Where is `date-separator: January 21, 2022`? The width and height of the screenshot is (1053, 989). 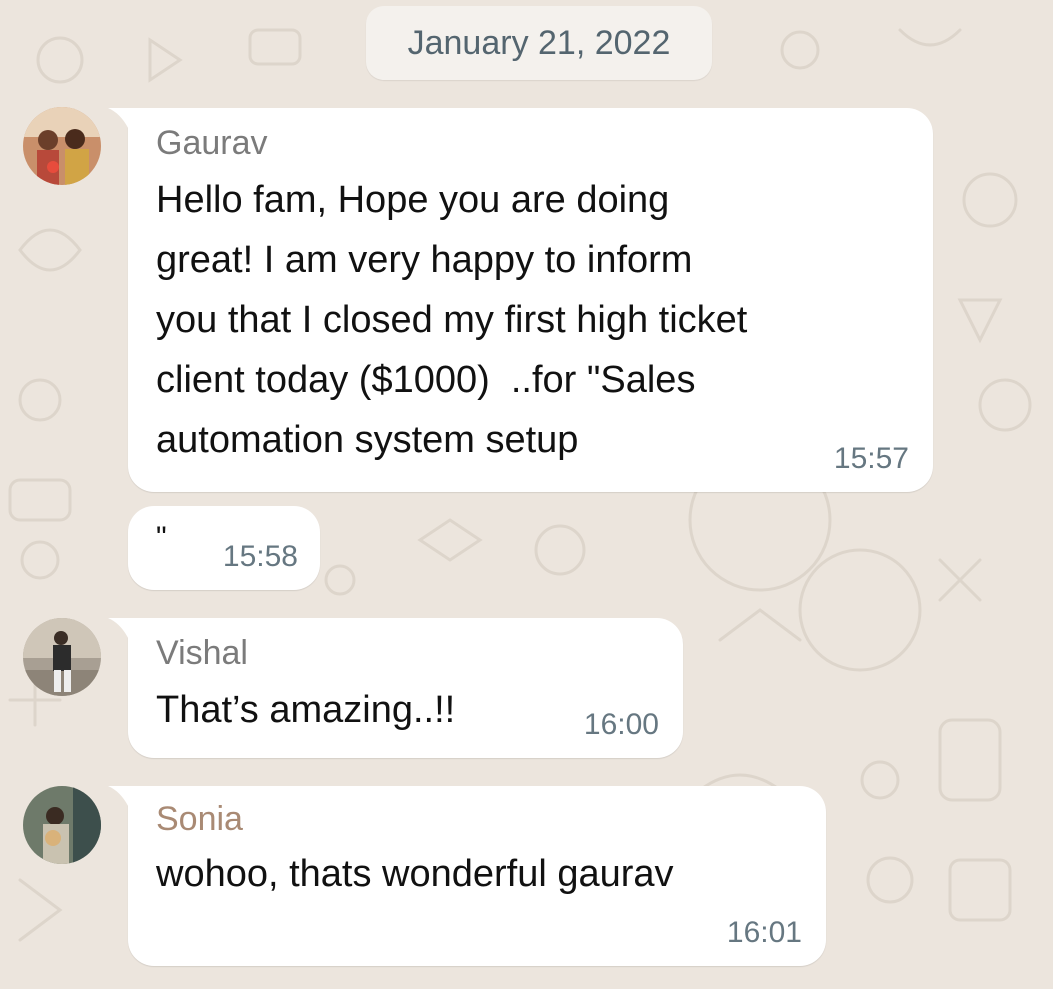
date-separator: January 21, 2022 is located at coordinates (539, 43).